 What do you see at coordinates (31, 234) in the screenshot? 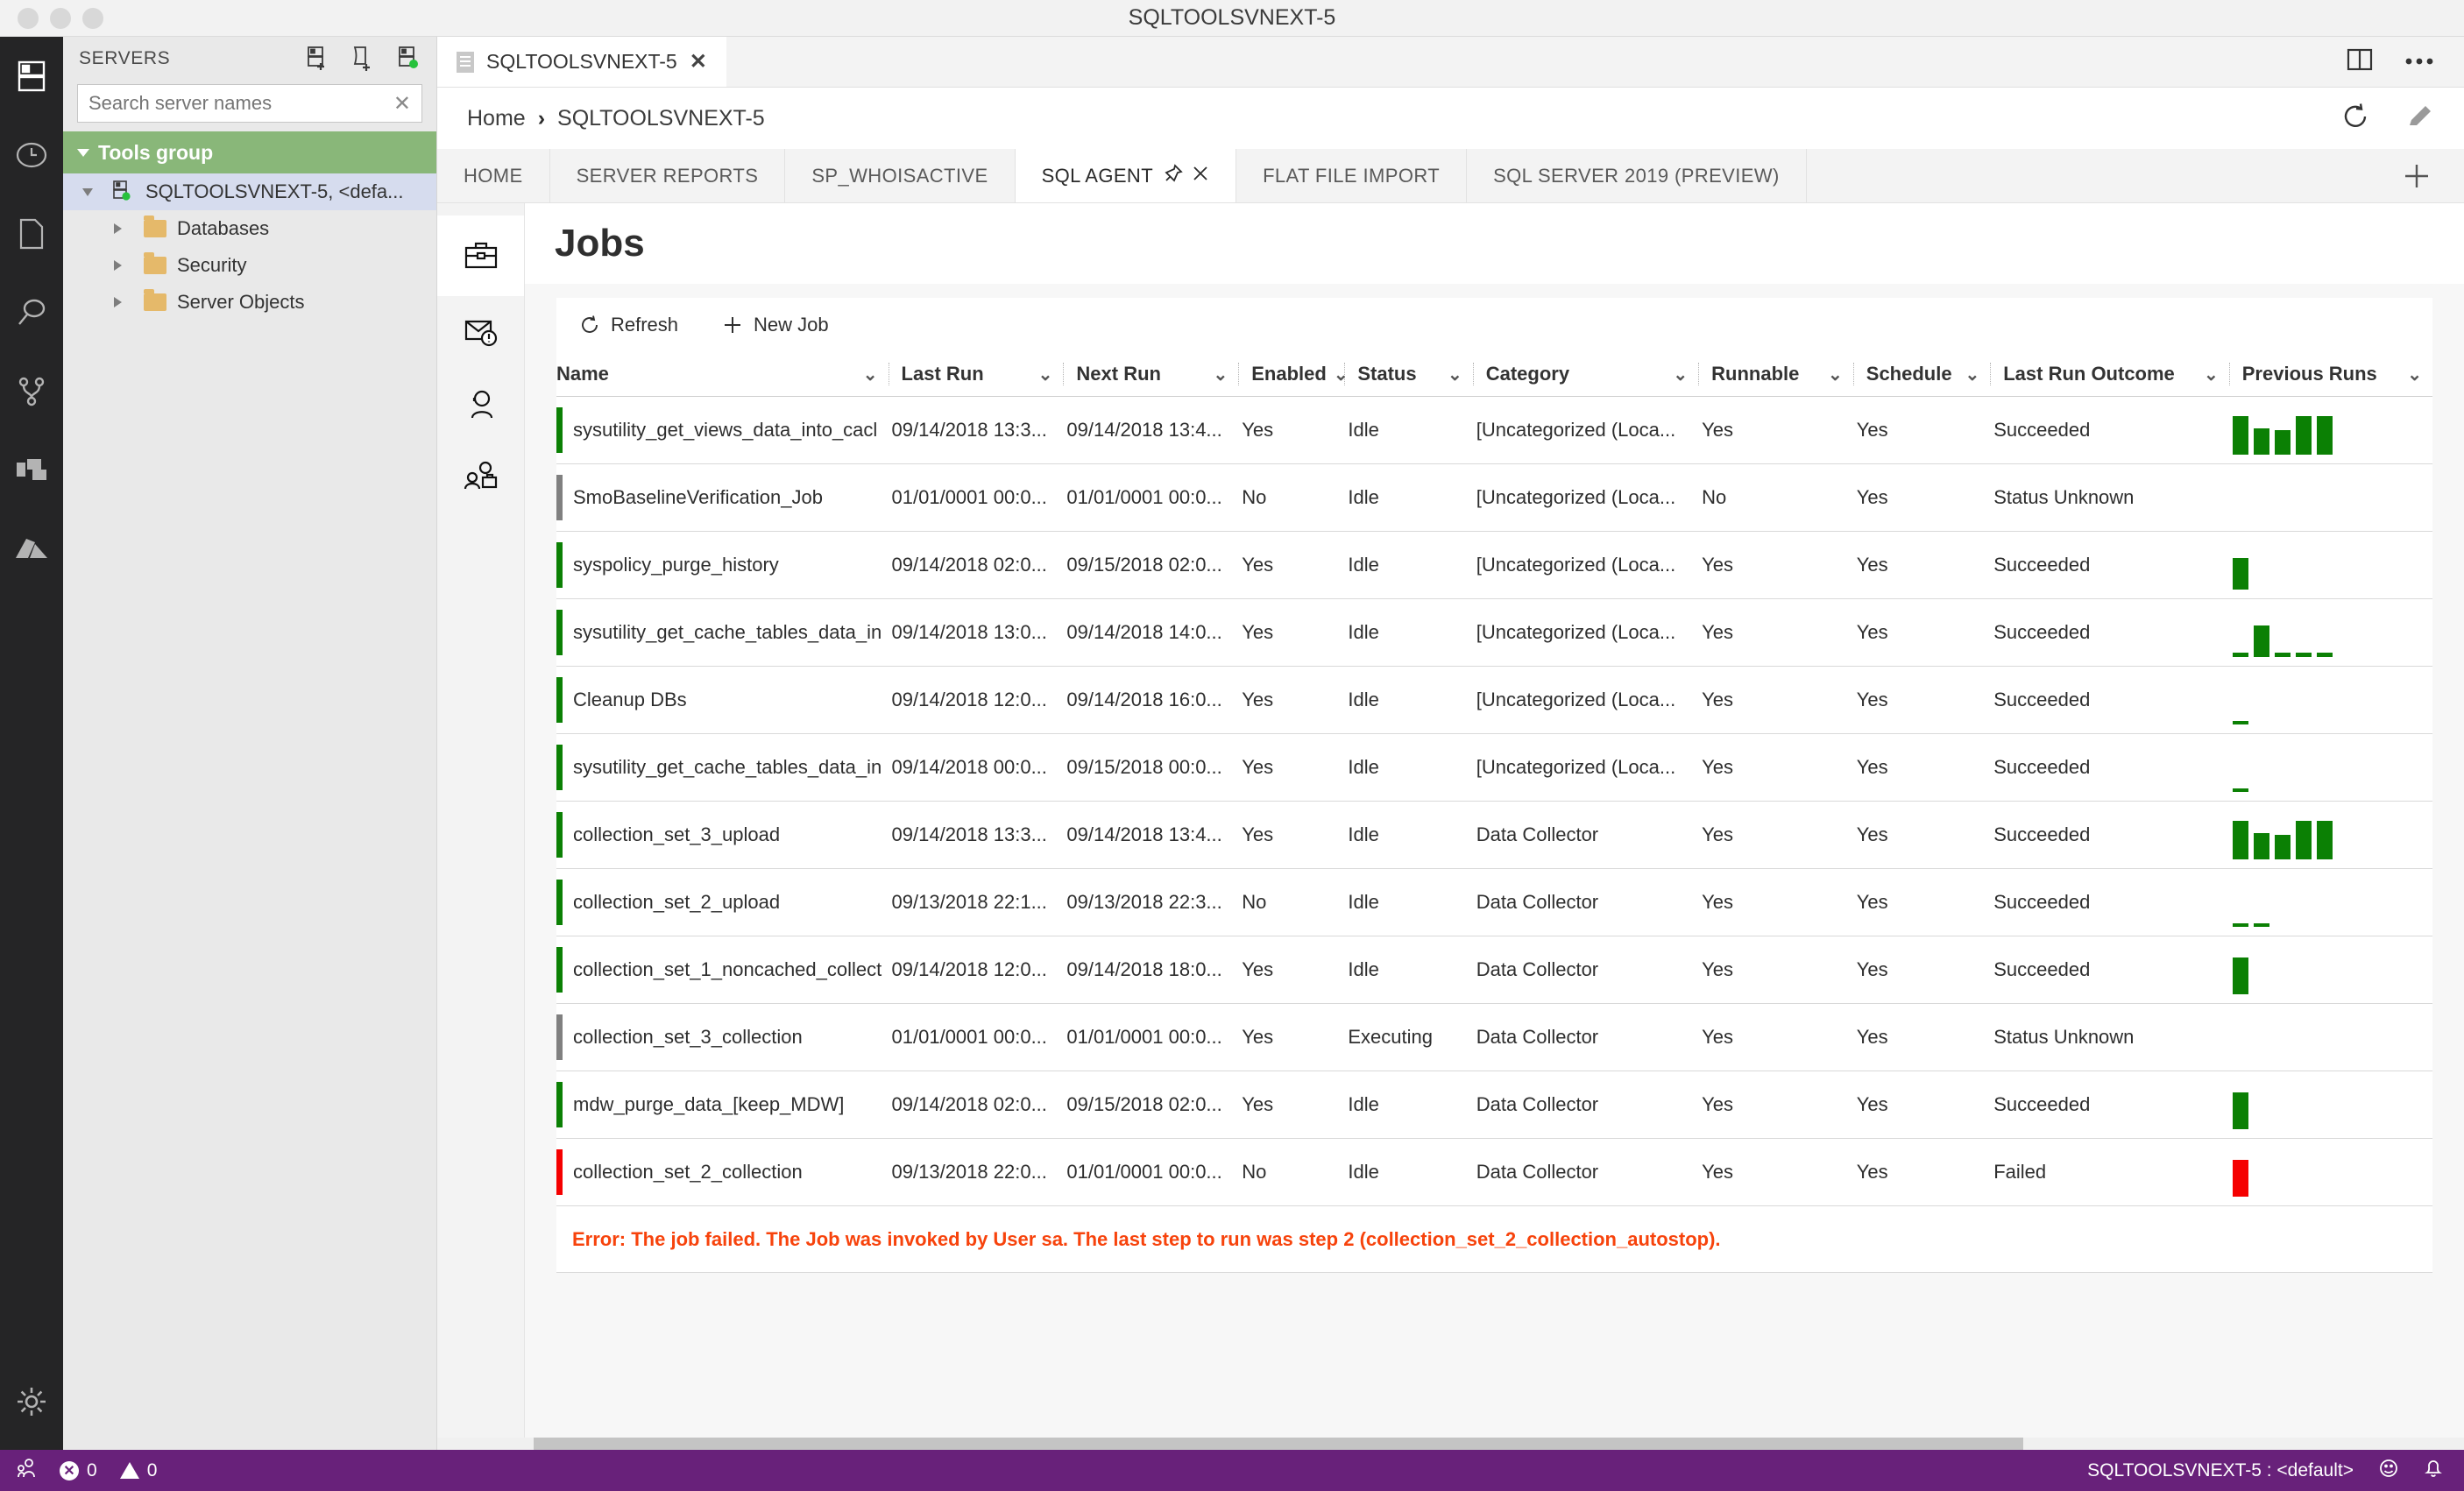
I see `file-icon` at bounding box center [31, 234].